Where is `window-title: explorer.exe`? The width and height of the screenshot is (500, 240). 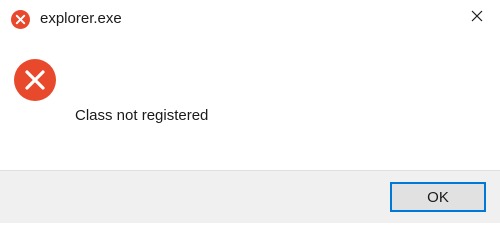
window-title: explorer.exe is located at coordinates (81, 18).